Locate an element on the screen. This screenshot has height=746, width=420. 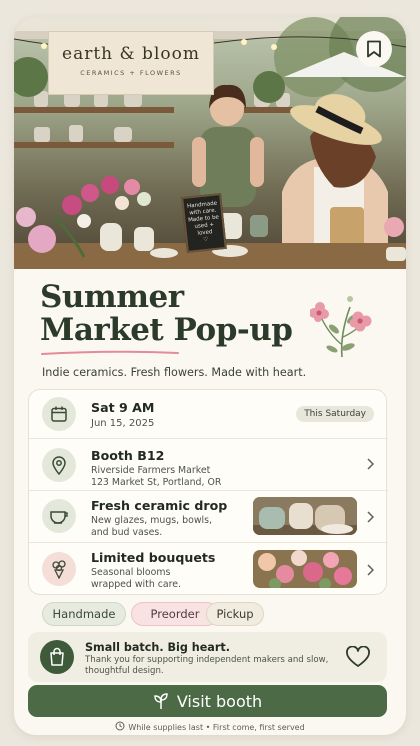
map-pin-icon is located at coordinates (59, 465).